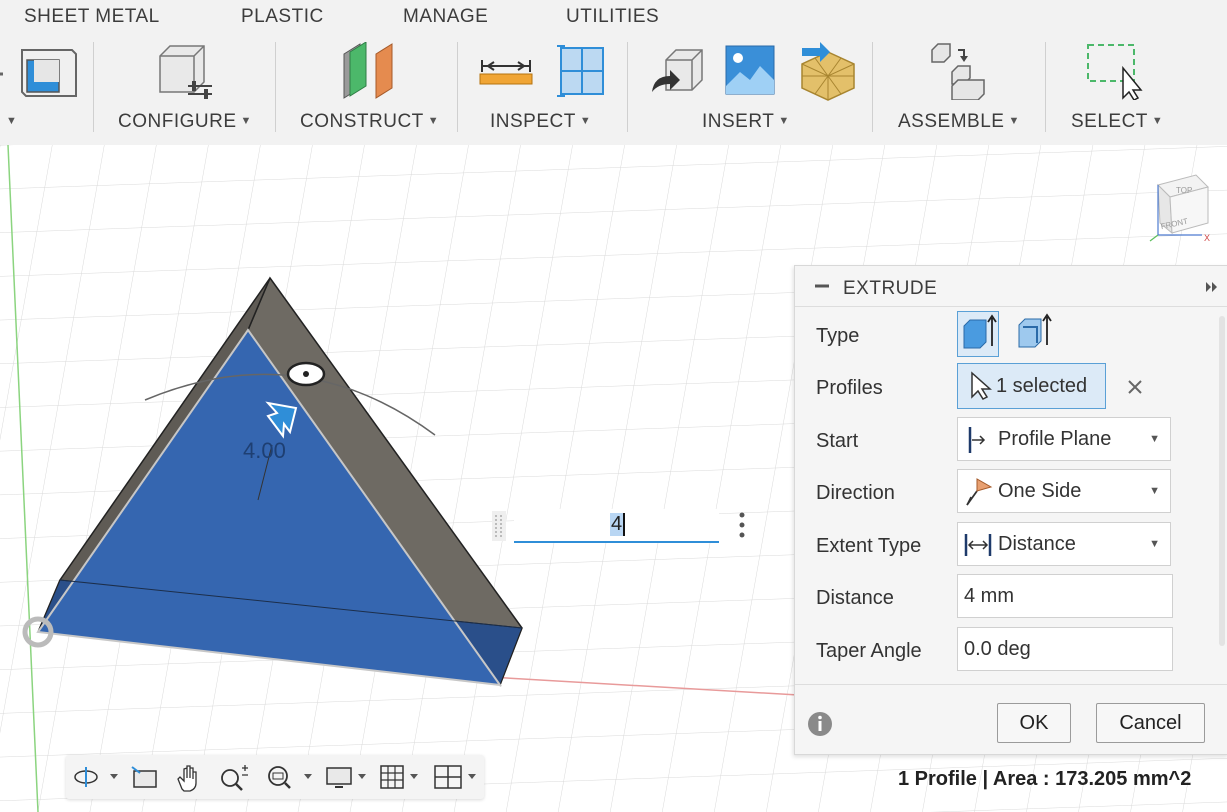 The height and width of the screenshot is (812, 1227). I want to click on heads-up-distance-input: 4, so click(626, 526).